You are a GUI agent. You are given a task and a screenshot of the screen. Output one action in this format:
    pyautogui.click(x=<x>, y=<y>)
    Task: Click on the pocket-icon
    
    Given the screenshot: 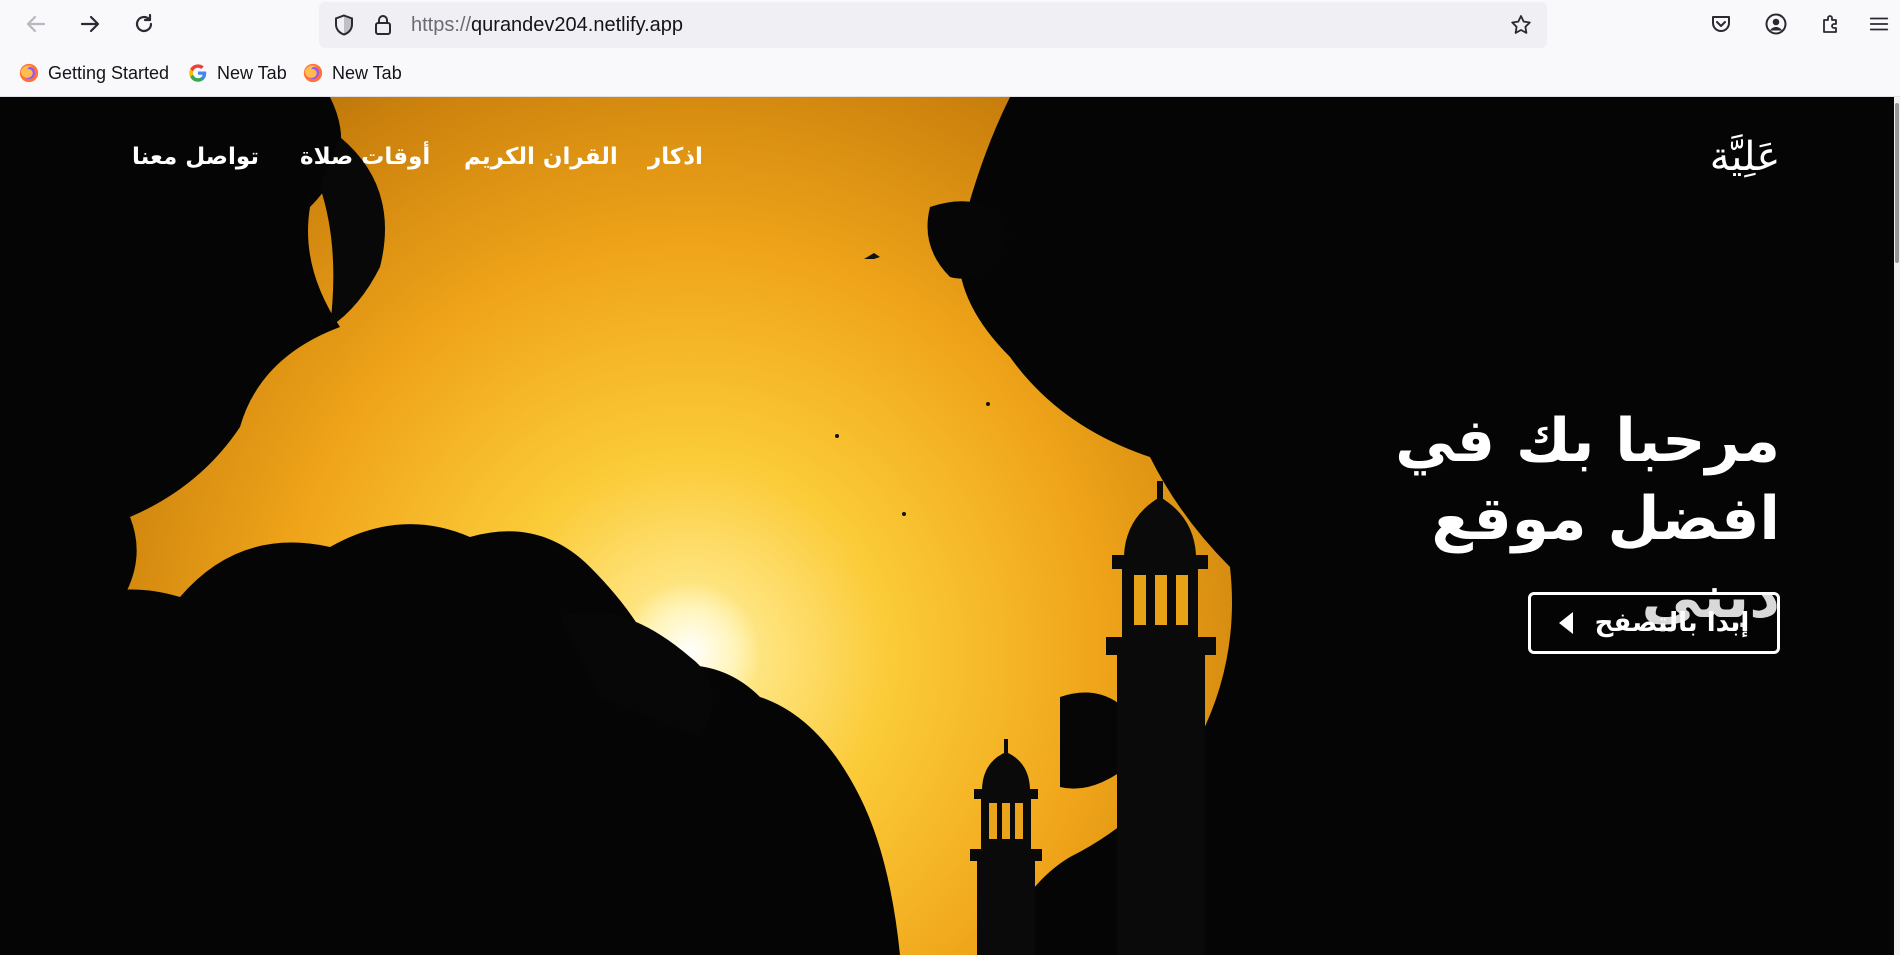 What is the action you would take?
    pyautogui.click(x=1721, y=24)
    